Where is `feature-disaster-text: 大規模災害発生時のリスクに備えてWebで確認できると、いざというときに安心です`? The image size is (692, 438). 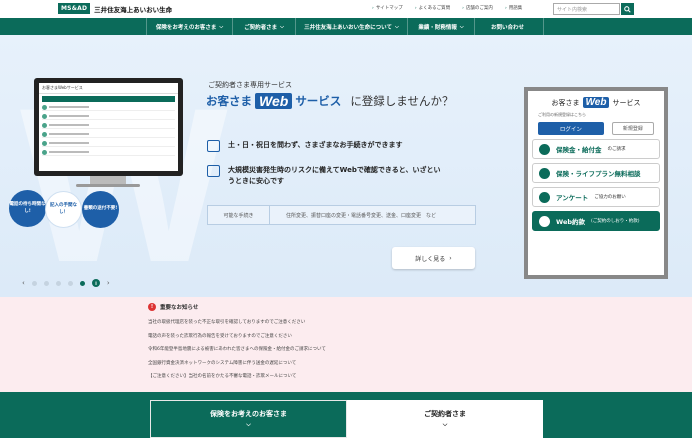 feature-disaster-text: 大規模災害発生時のリスクに備えてWebで確認できると、いざというときに安心です is located at coordinates (334, 175).